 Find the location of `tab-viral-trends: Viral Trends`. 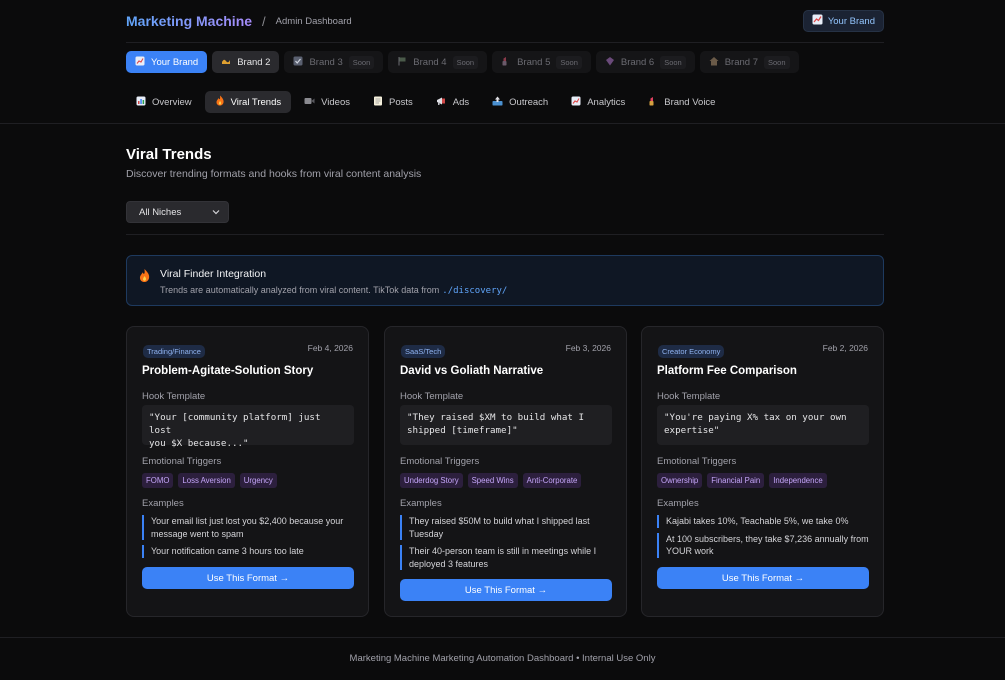

tab-viral-trends: Viral Trends is located at coordinates (248, 102).